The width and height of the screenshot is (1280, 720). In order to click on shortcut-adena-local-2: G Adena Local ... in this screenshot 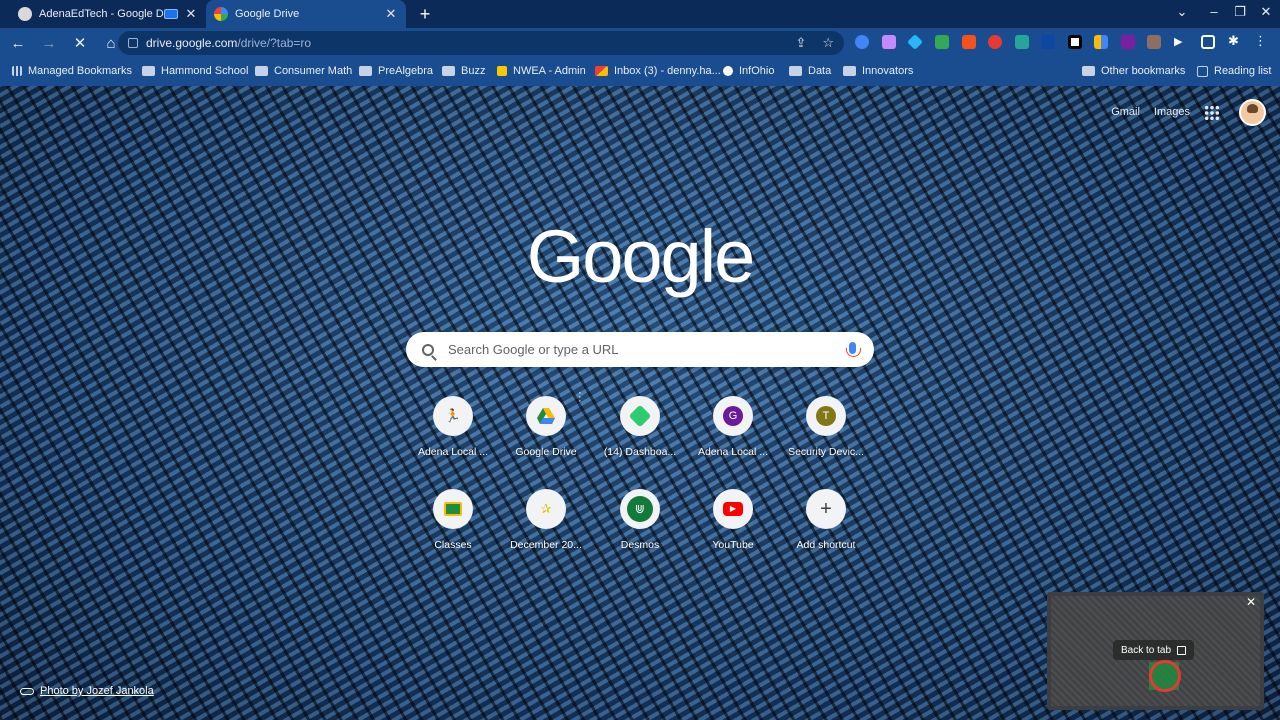, I will do `click(733, 427)`.